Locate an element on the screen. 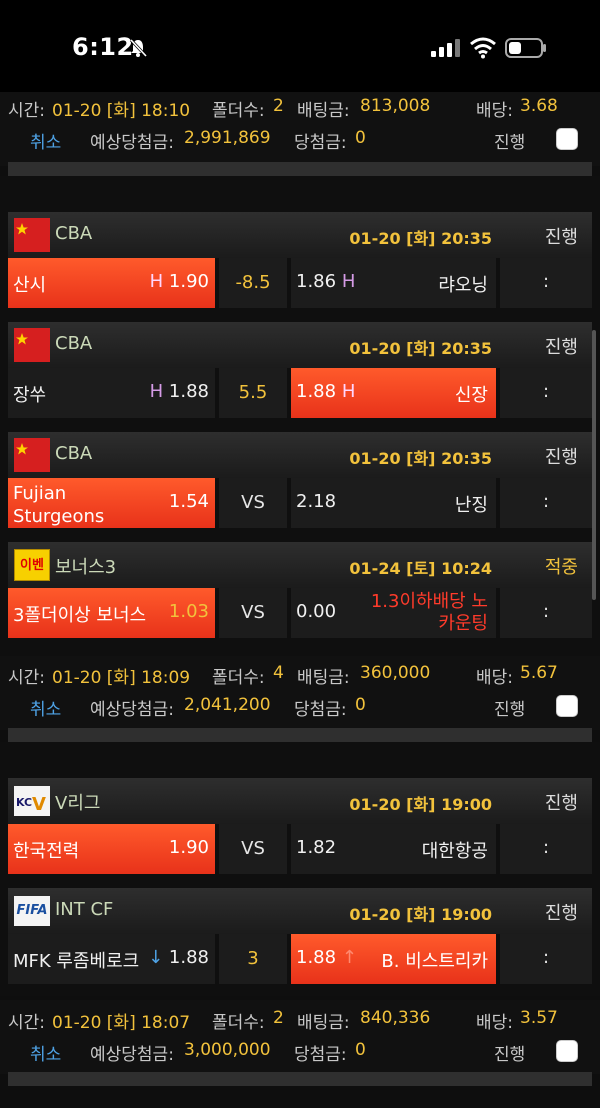 The image size is (600, 1108). odds-row: MFK 루좀베로크 ↓ 1.88 3 1.88 ↑ B. 비스트리카 : is located at coordinates (300, 959).